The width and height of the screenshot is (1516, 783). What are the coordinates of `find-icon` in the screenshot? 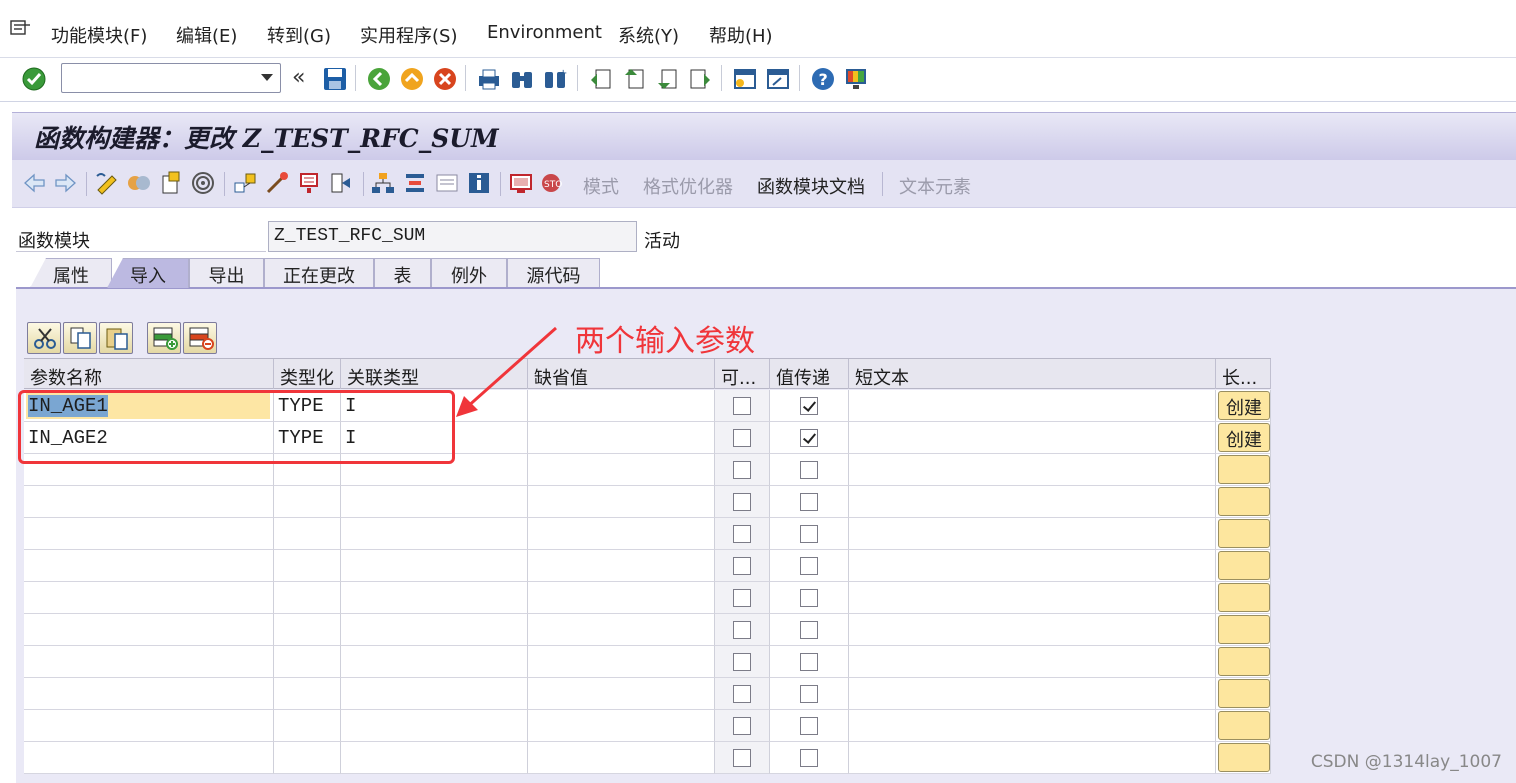 It's located at (522, 79).